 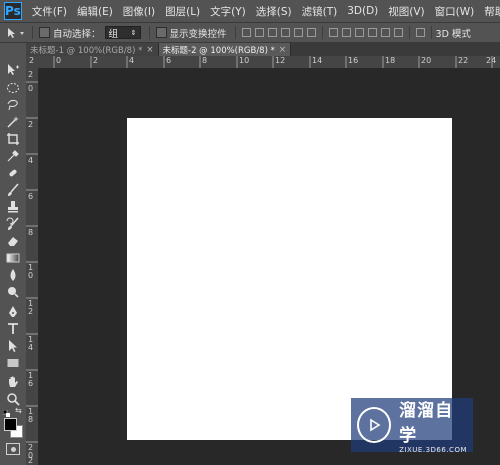 I want to click on eyedropper-icon, so click(x=13, y=156).